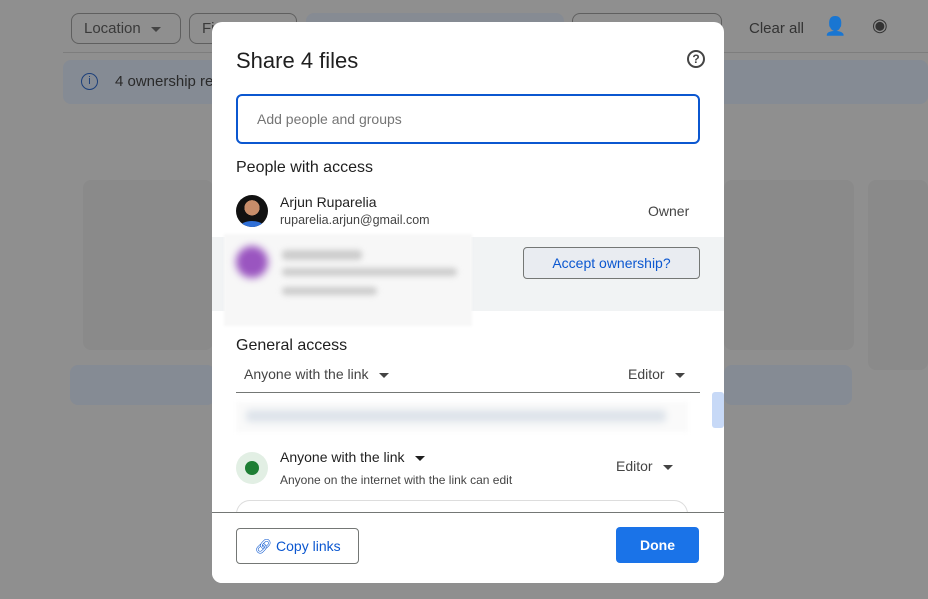  I want to click on copy-links-button: 🔗︎ Copy links, so click(297, 546).